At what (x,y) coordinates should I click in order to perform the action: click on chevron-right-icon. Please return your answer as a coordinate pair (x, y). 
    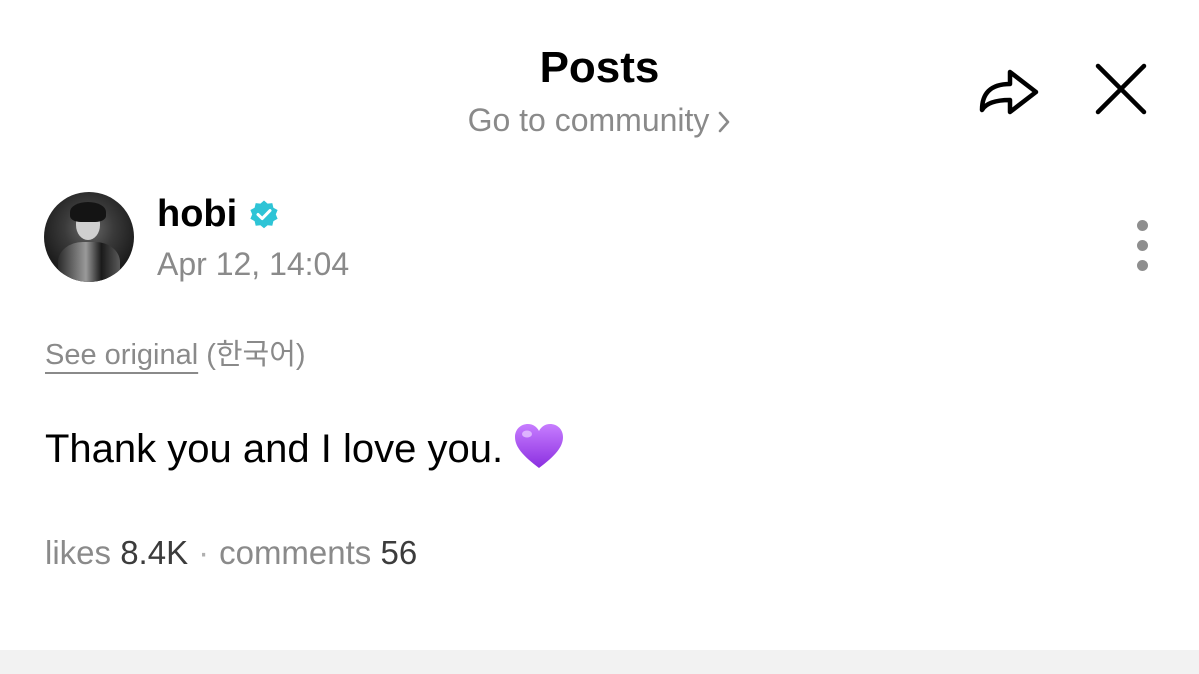
    Looking at the image, I should click on (724, 123).